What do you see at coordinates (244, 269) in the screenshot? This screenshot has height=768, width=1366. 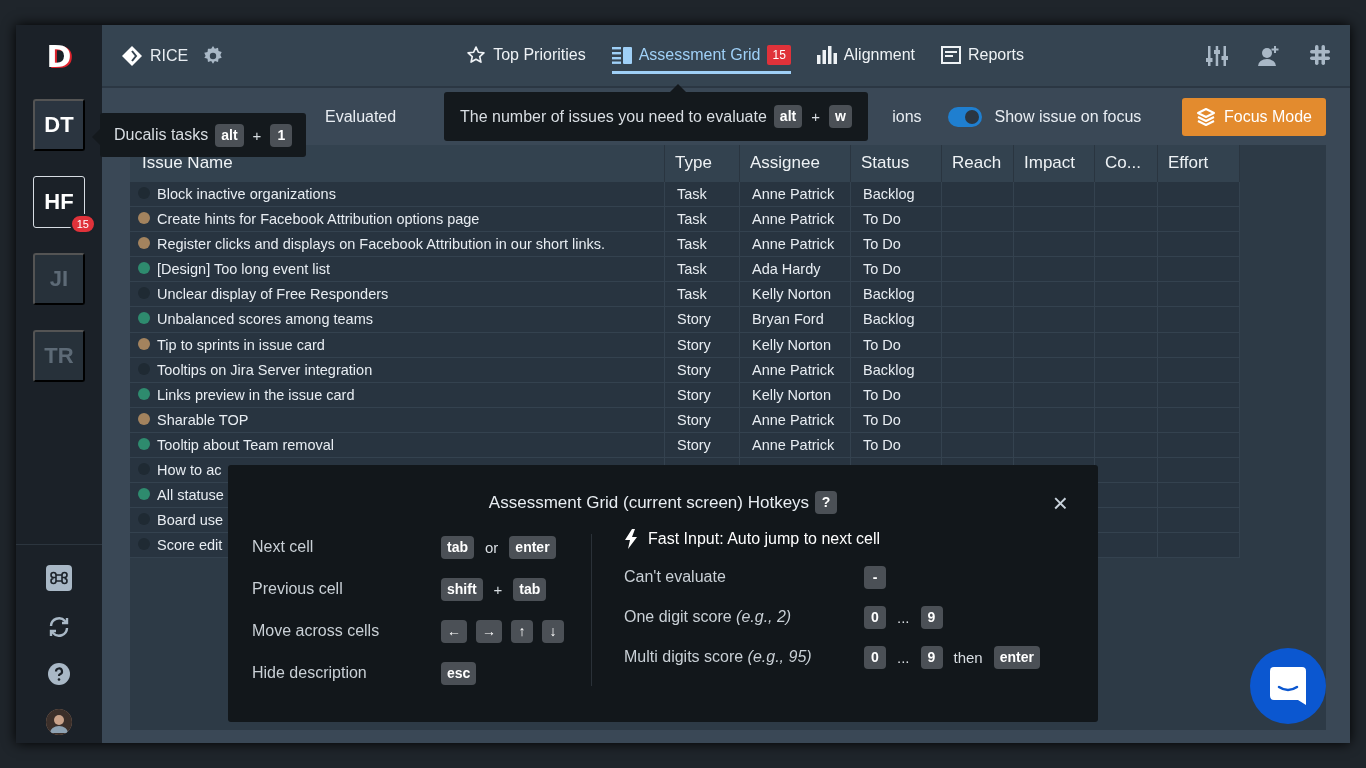 I see `issue-name: [Design] Too long event list` at bounding box center [244, 269].